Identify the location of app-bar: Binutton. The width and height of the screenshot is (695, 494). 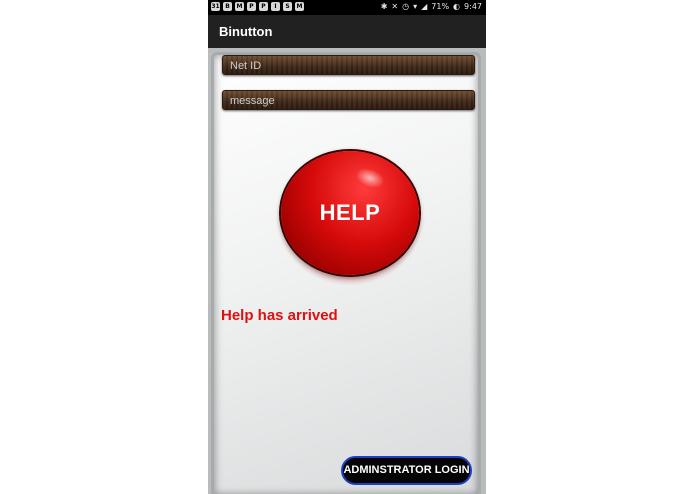
(347, 31).